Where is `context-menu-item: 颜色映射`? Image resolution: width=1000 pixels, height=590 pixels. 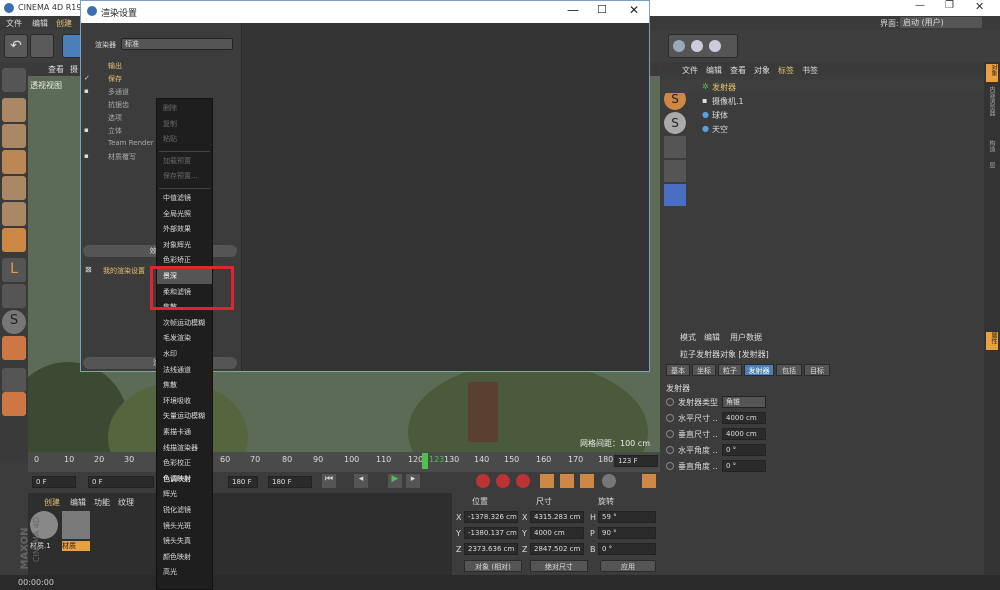 context-menu-item: 颜色映射 is located at coordinates (184, 557).